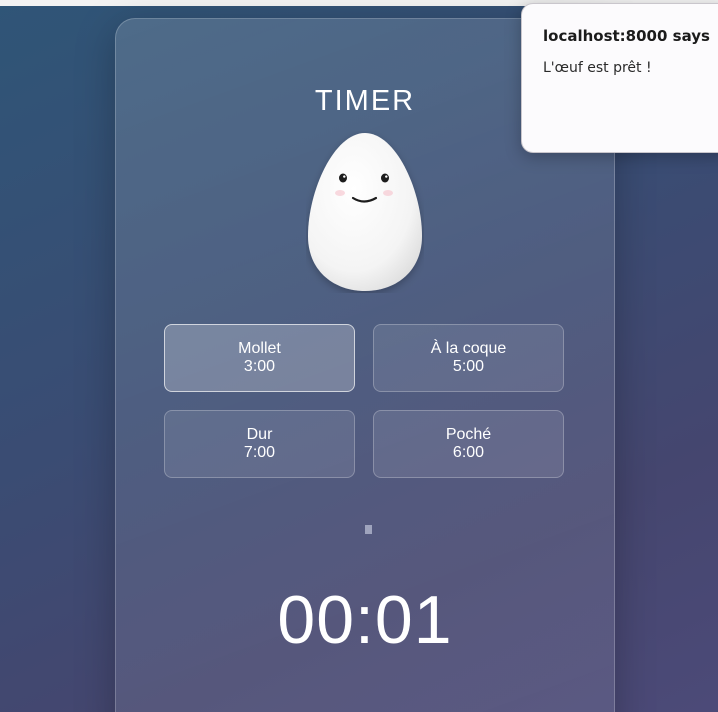 The height and width of the screenshot is (712, 718). Describe the element at coordinates (626, 36) in the screenshot. I see `alert-title: localhost:8000 says` at that location.